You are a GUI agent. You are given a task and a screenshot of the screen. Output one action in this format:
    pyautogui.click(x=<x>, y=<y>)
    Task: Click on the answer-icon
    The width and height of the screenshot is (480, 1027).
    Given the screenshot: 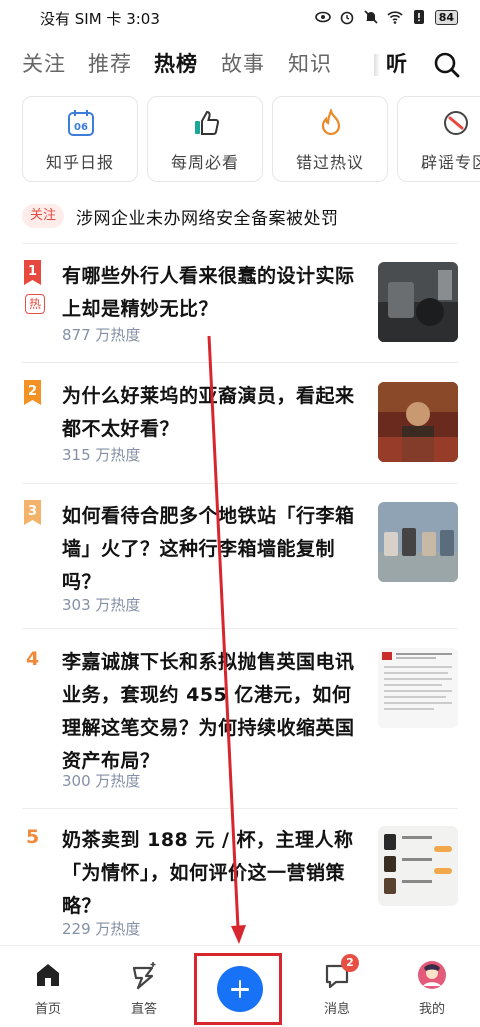 What is the action you would take?
    pyautogui.click(x=144, y=976)
    